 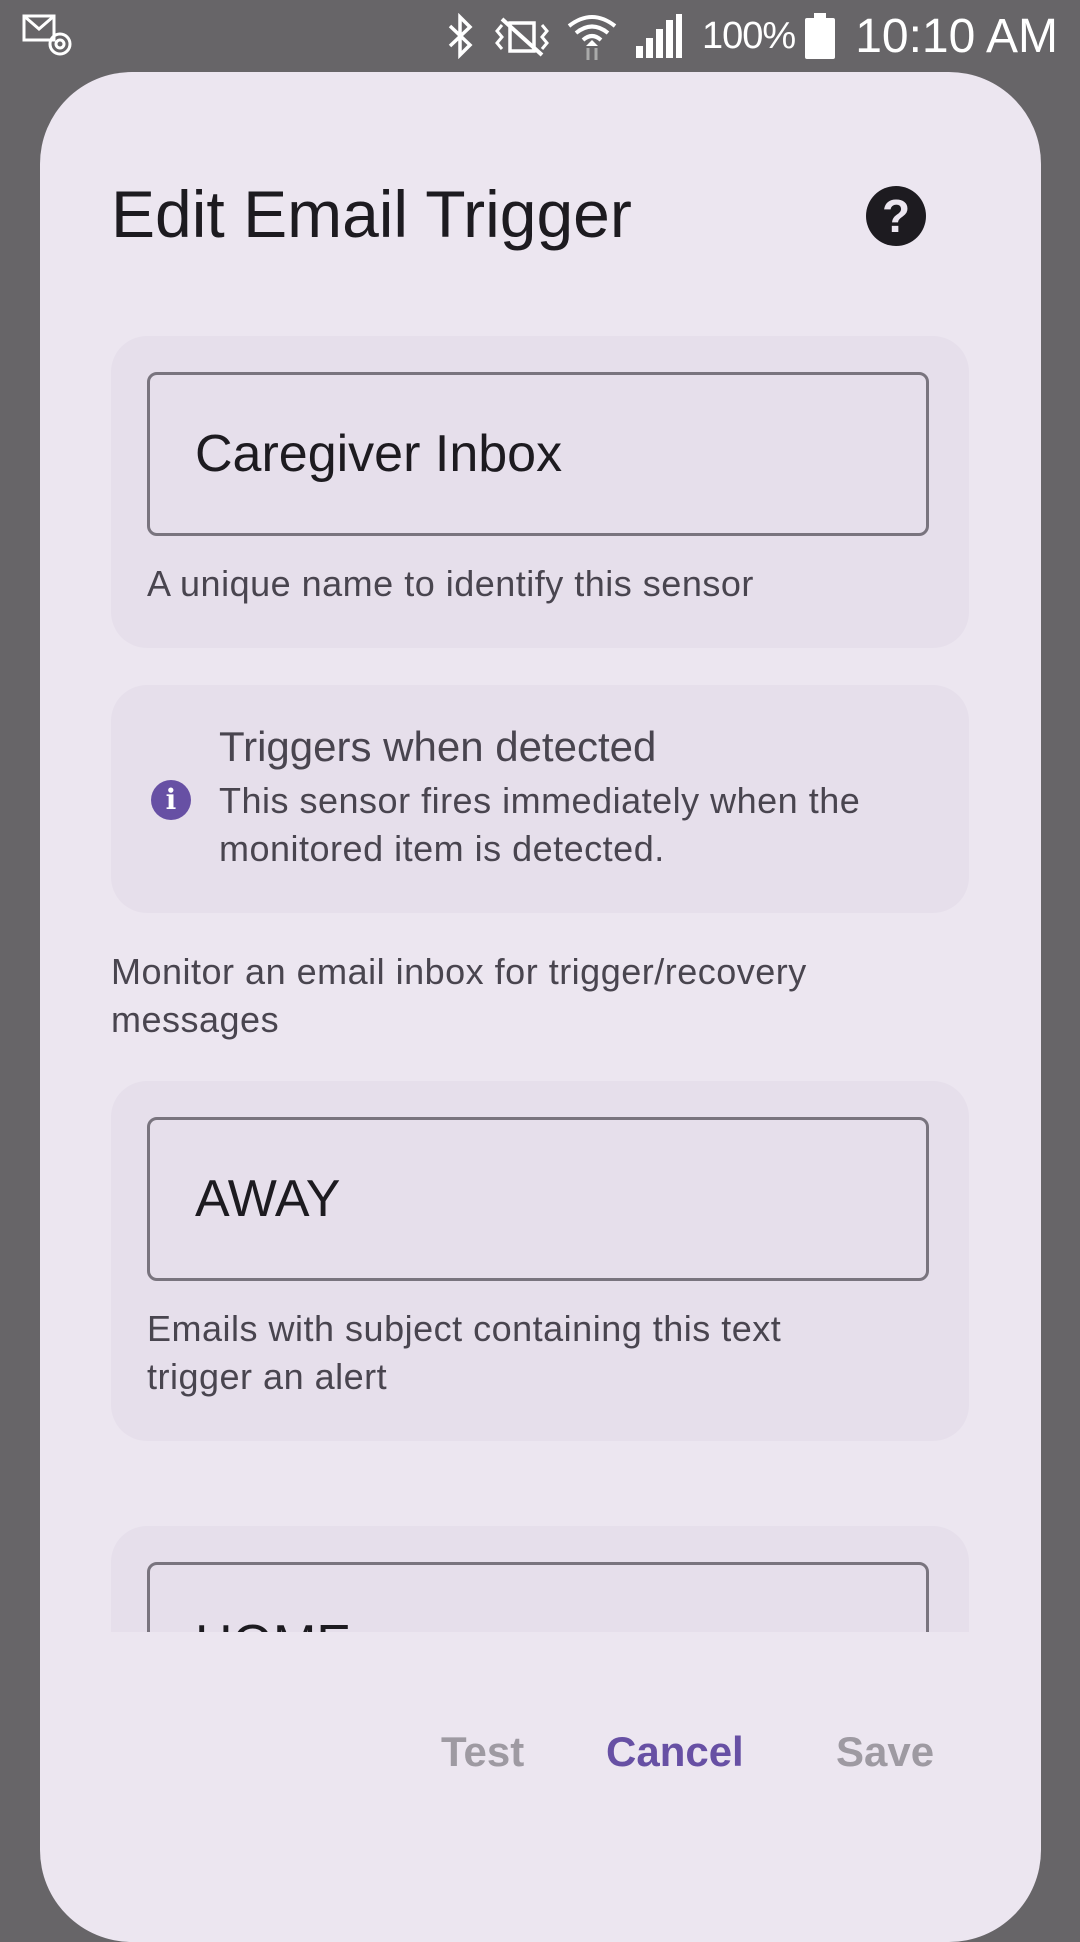 I want to click on sensor-name-value: Caregiver Inbox, so click(x=379, y=454).